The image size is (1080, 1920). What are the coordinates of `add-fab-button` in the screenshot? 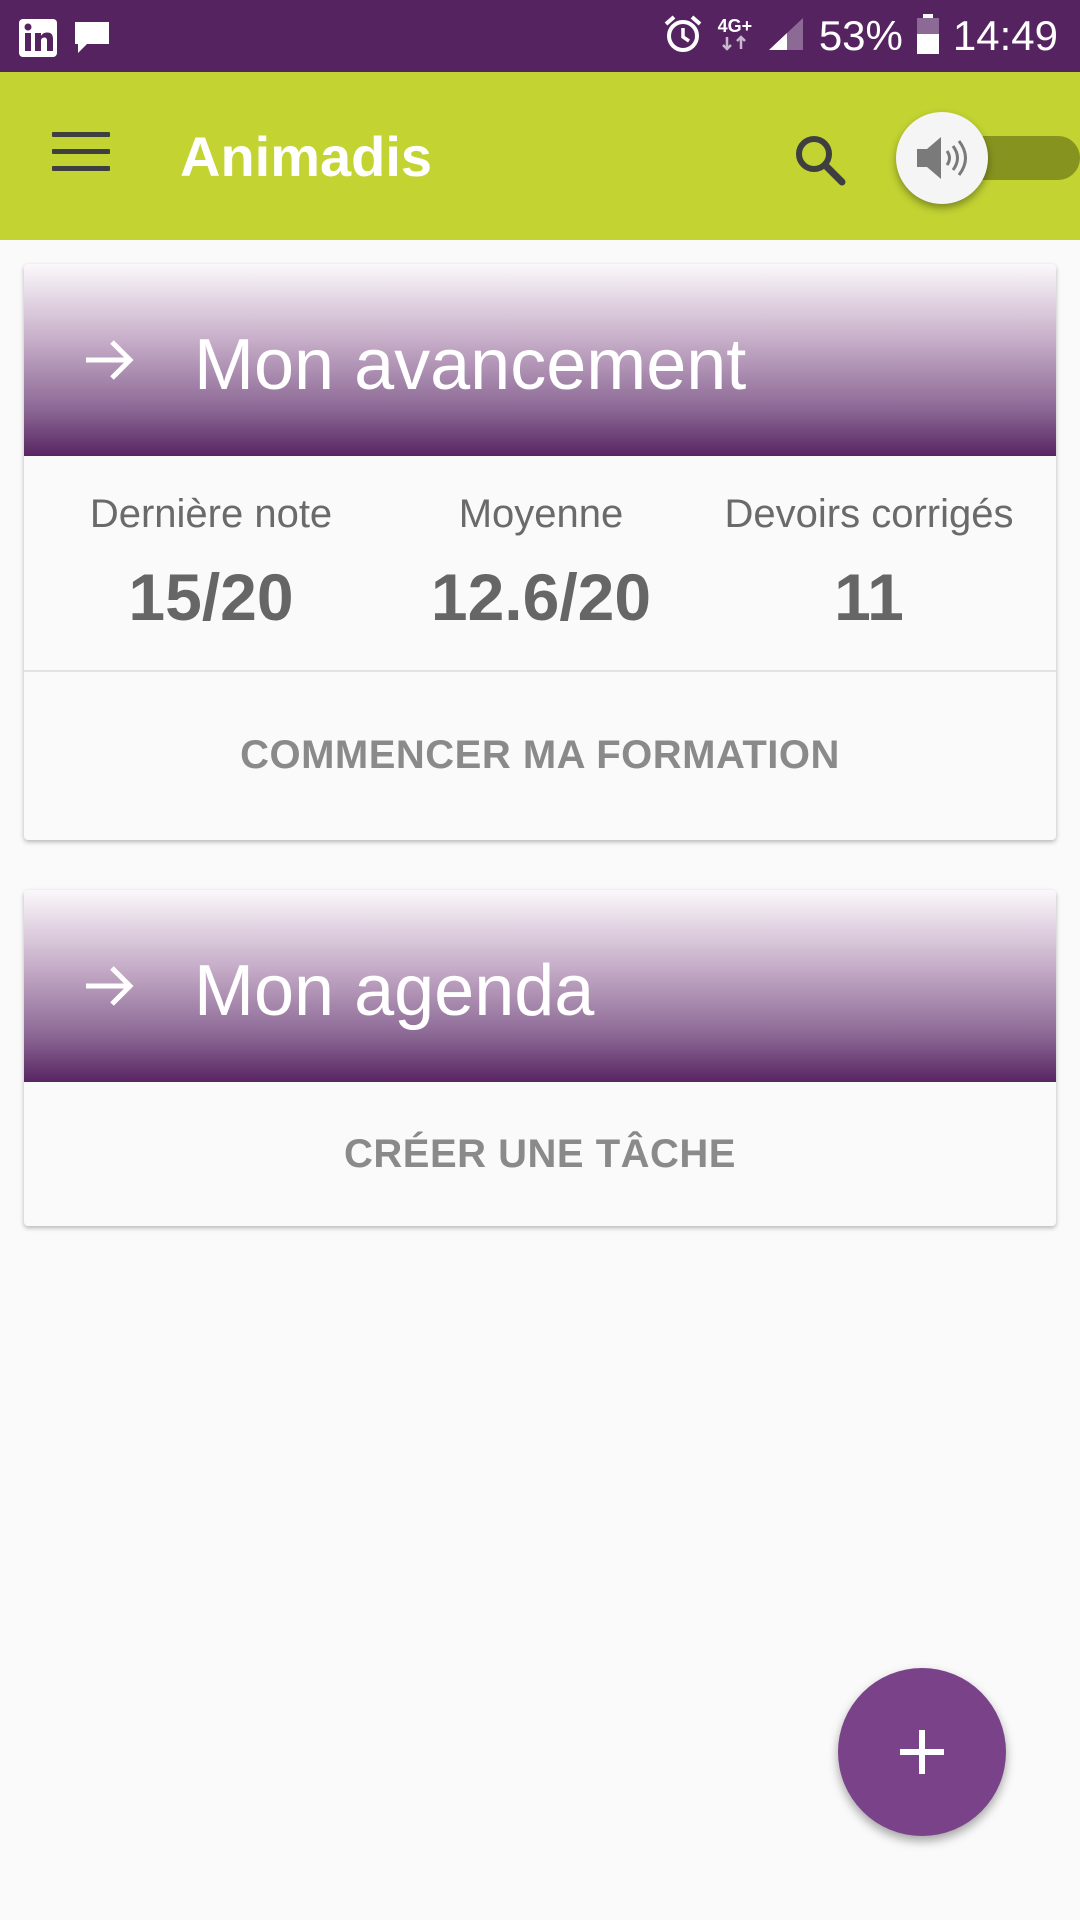 It's located at (922, 1752).